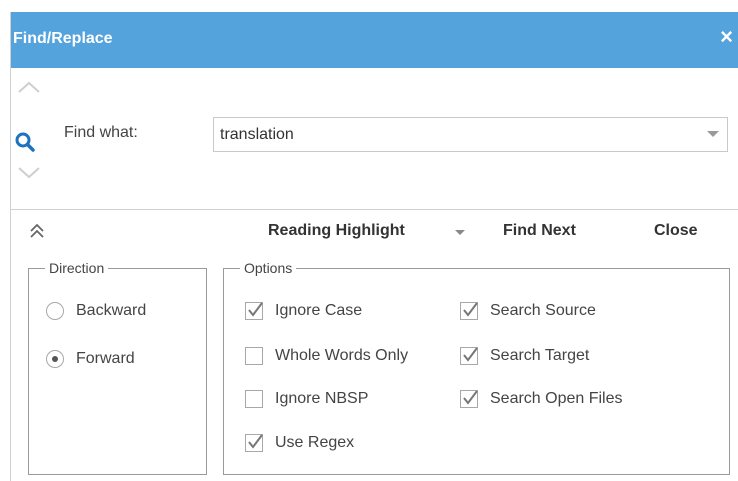 Image resolution: width=738 pixels, height=481 pixels. I want to click on find-what-combobox, so click(470, 134).